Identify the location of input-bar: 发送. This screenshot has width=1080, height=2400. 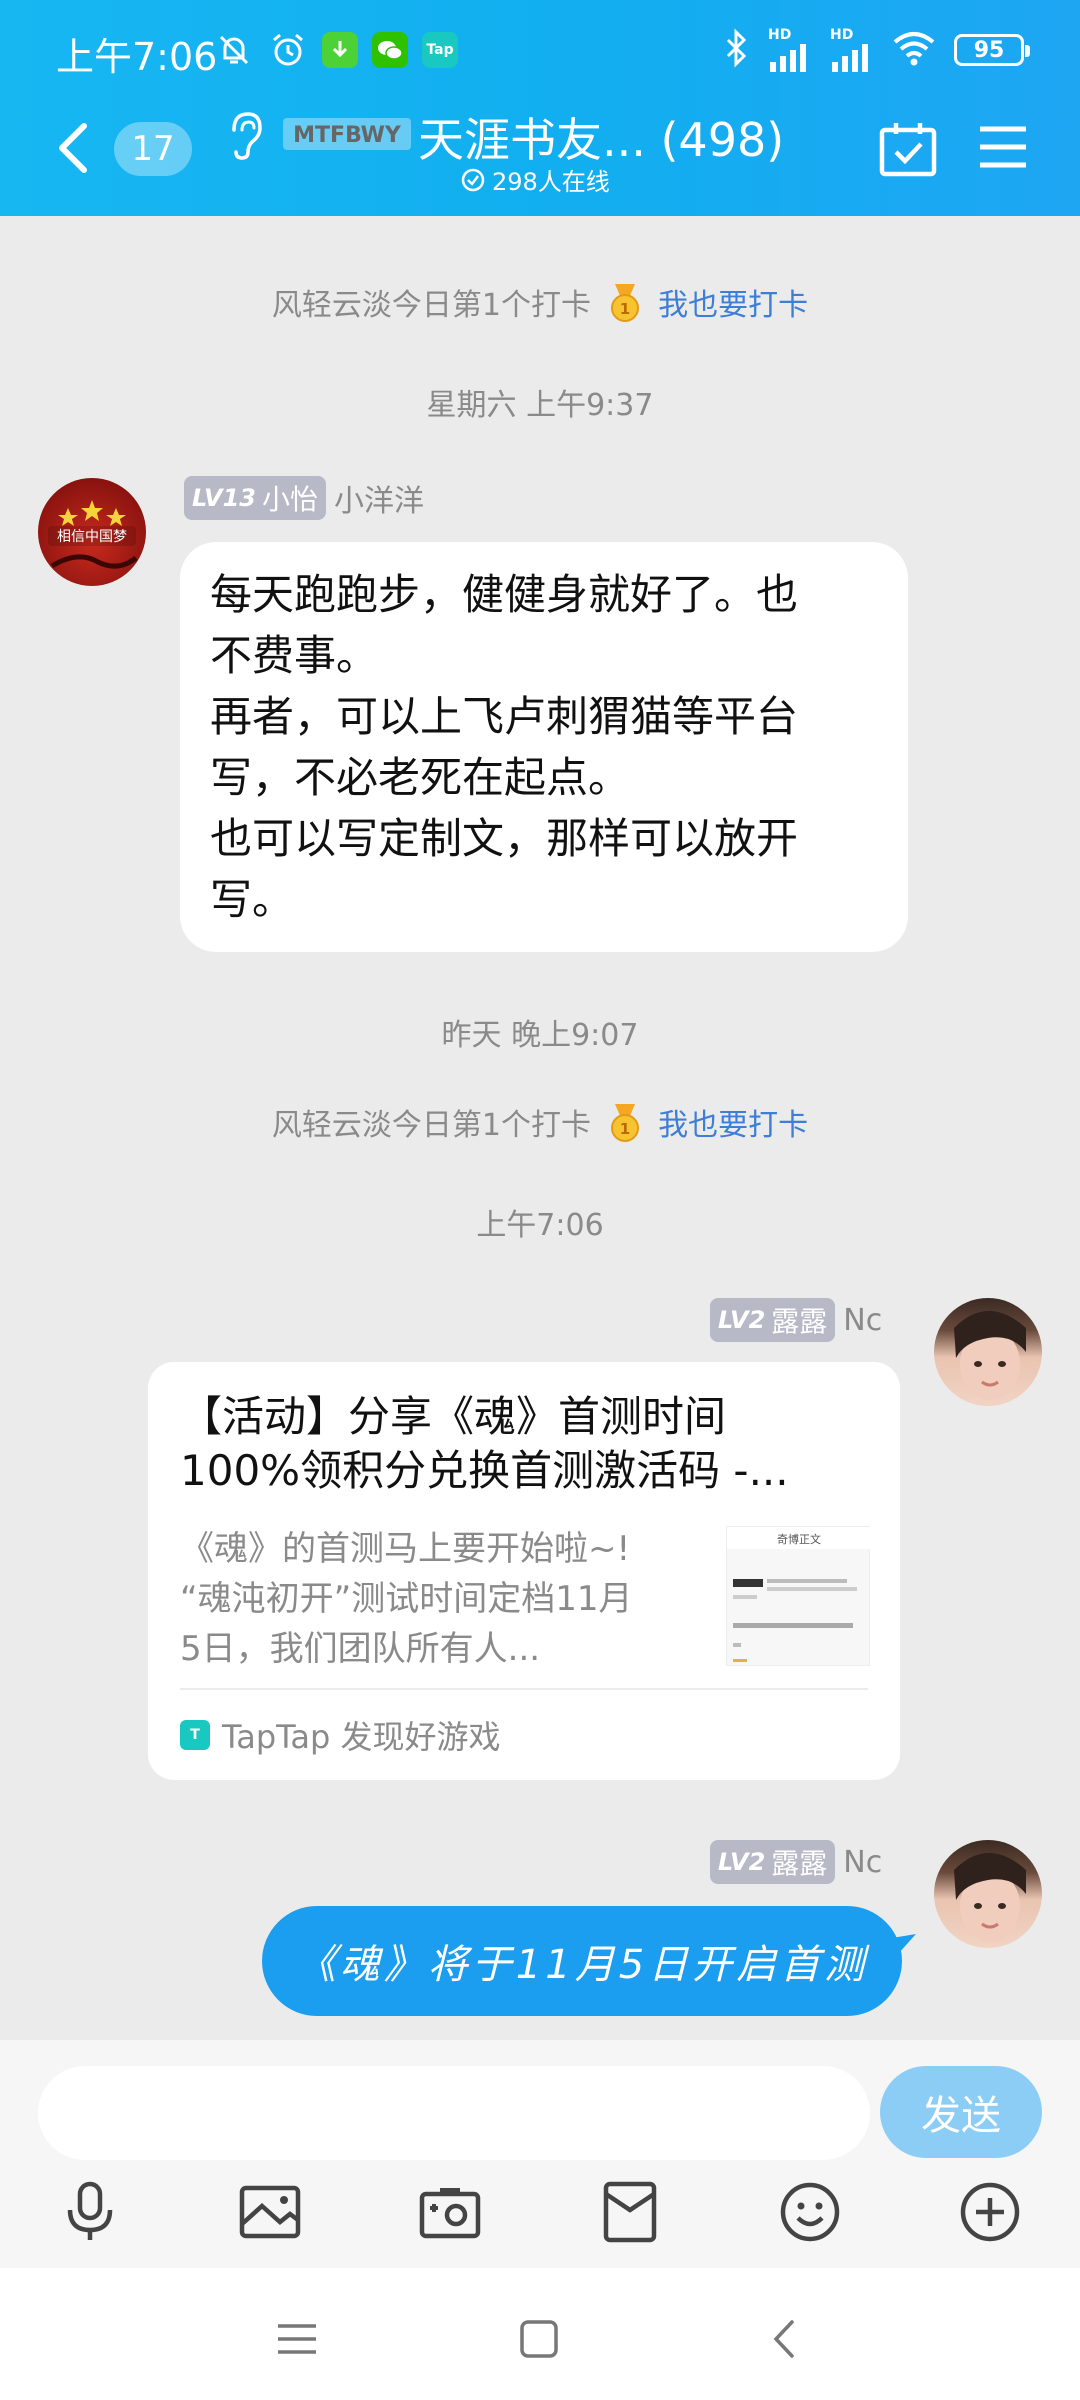
(540, 2154).